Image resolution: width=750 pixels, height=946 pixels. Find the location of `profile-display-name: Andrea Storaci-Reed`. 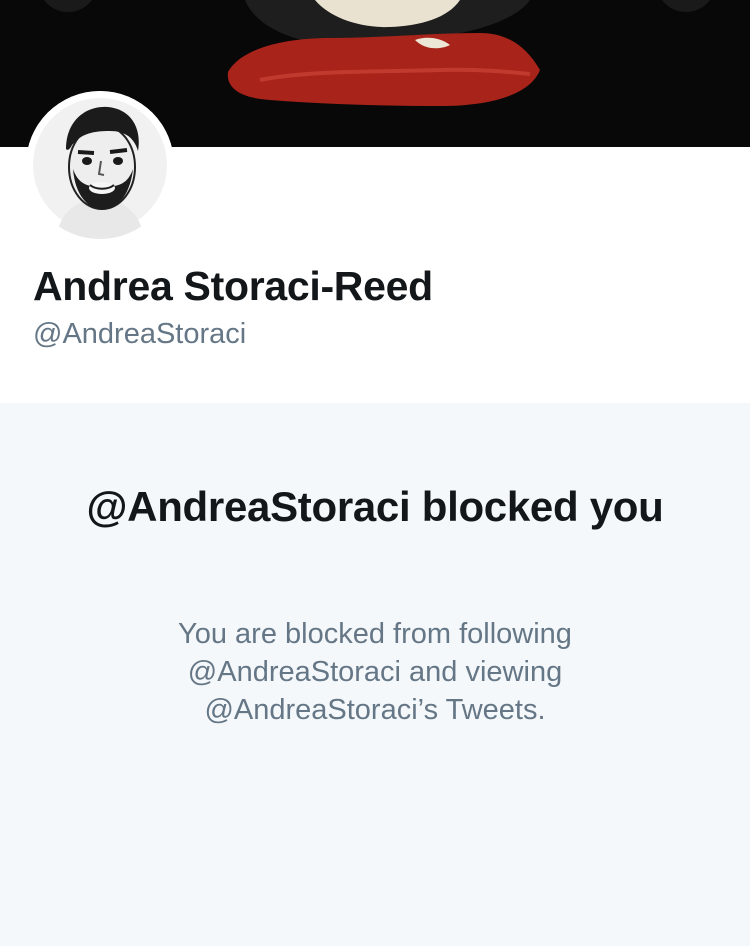

profile-display-name: Andrea Storaci-Reed is located at coordinates (233, 286).